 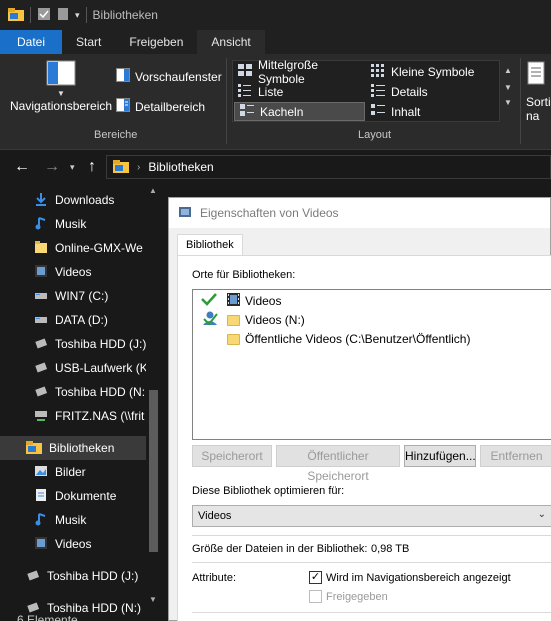 I want to click on location-label: Videos (N:), so click(x=275, y=320).